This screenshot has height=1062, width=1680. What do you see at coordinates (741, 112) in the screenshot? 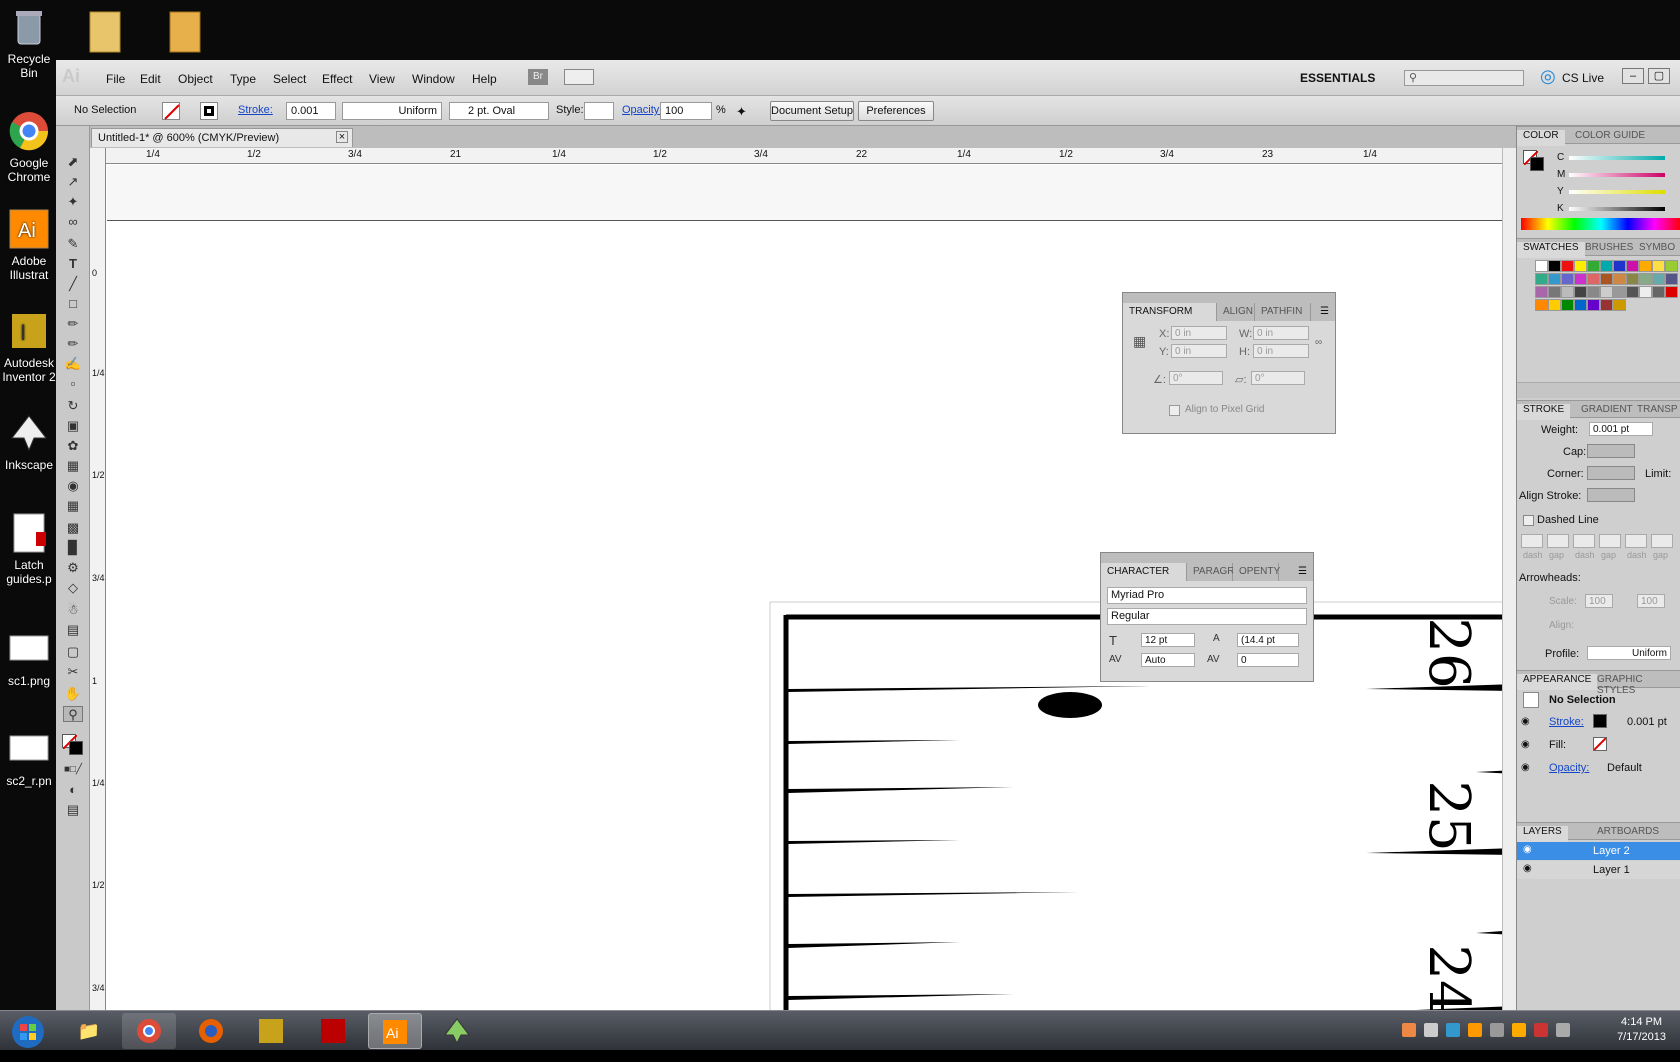
I see `recolor-artwork-icon: ✦` at bounding box center [741, 112].